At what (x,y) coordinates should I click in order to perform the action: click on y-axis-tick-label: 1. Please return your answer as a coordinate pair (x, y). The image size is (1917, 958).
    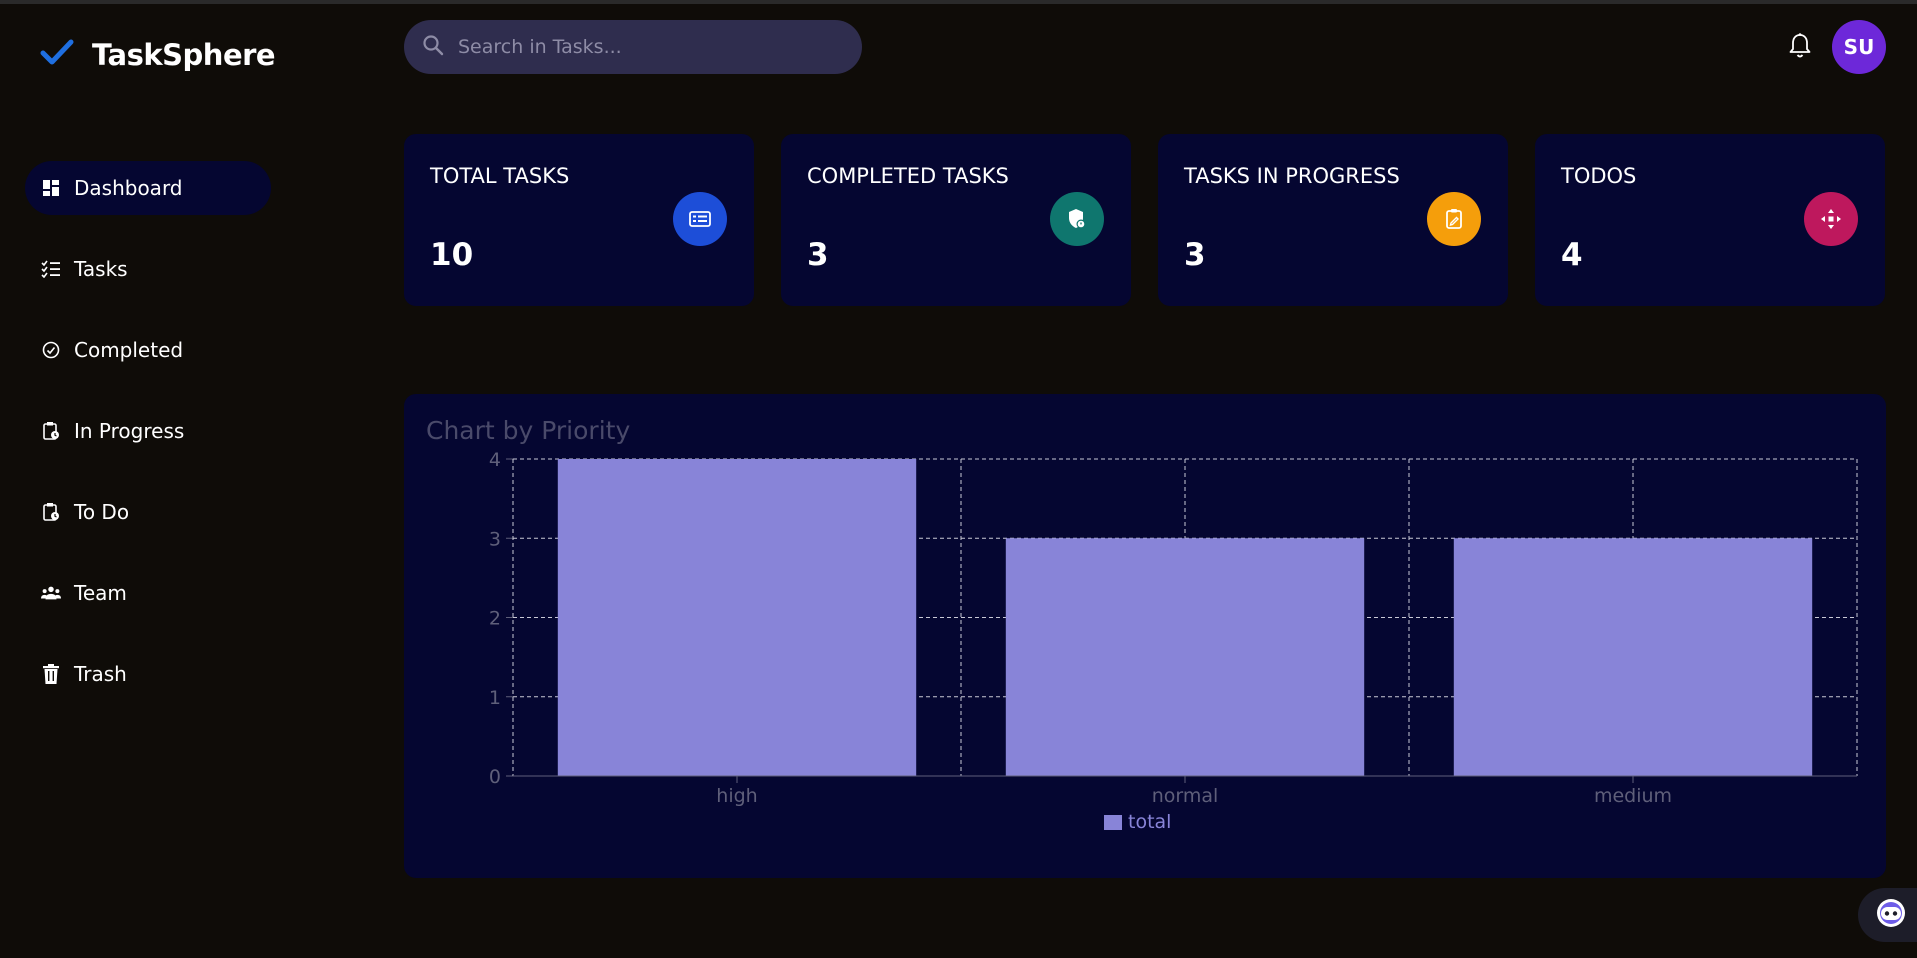
    Looking at the image, I should click on (495, 698).